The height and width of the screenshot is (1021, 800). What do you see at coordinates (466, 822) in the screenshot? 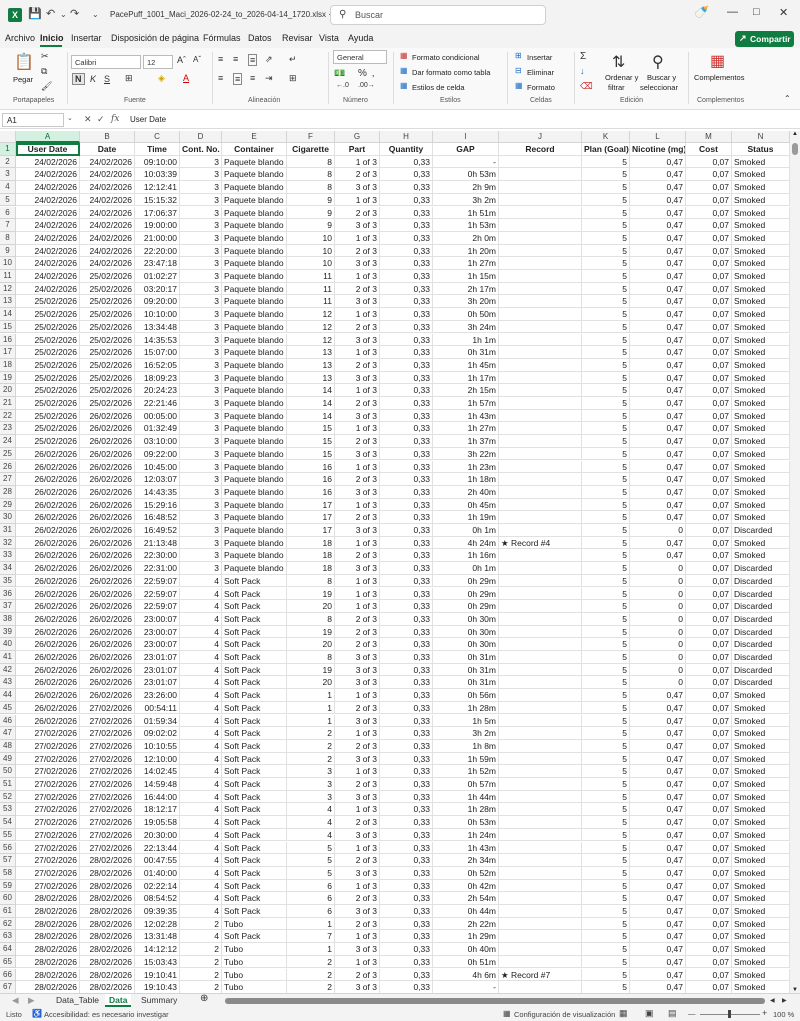
I see `table-cell: 0h 53m` at bounding box center [466, 822].